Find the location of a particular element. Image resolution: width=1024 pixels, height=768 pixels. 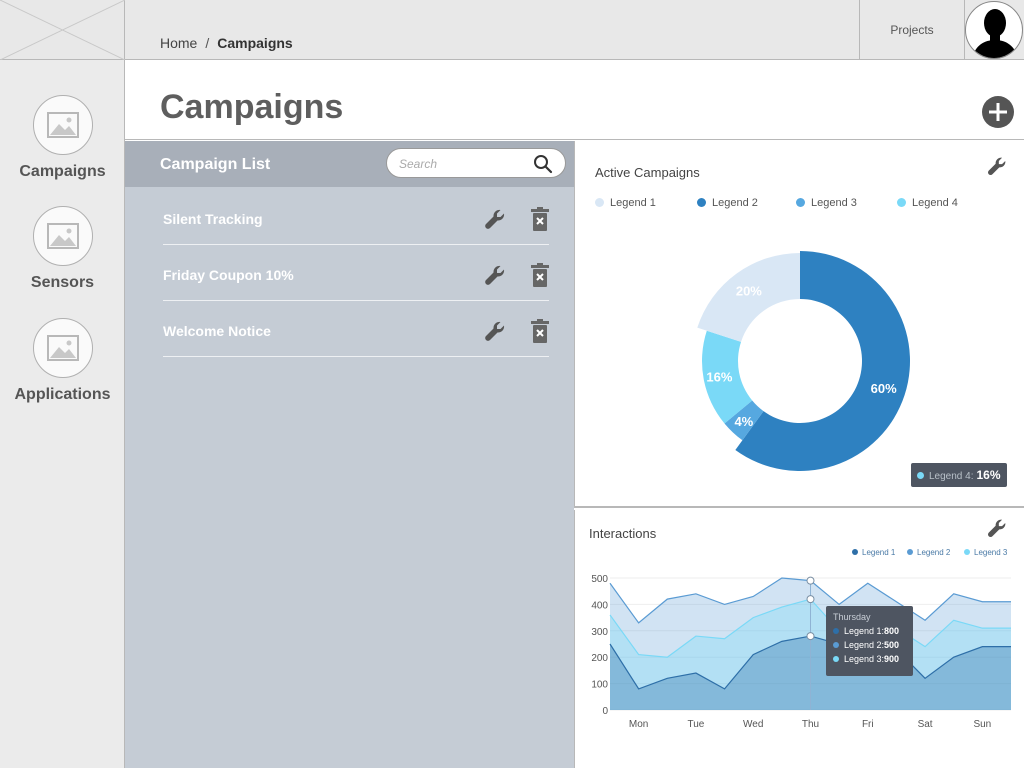

search-icon is located at coordinates (543, 164).